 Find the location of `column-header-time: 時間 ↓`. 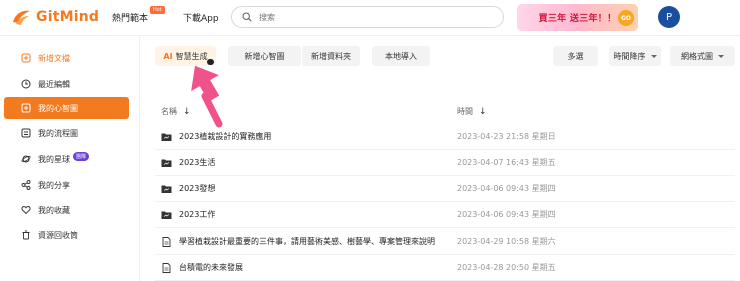

column-header-time: 時間 ↓ is located at coordinates (472, 111).